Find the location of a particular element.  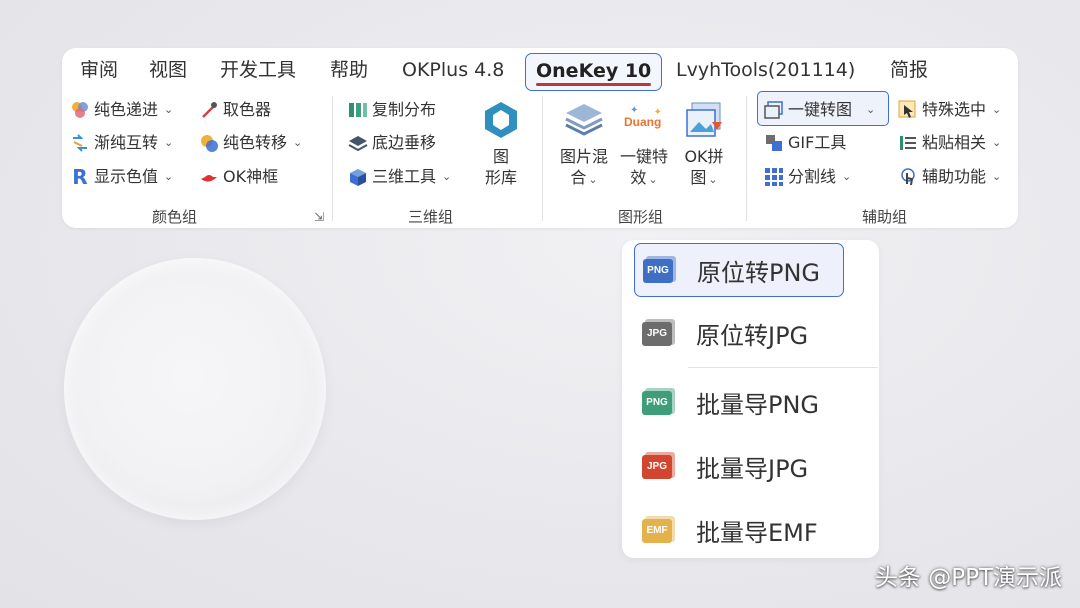

layers-icon is located at coordinates (358, 143).